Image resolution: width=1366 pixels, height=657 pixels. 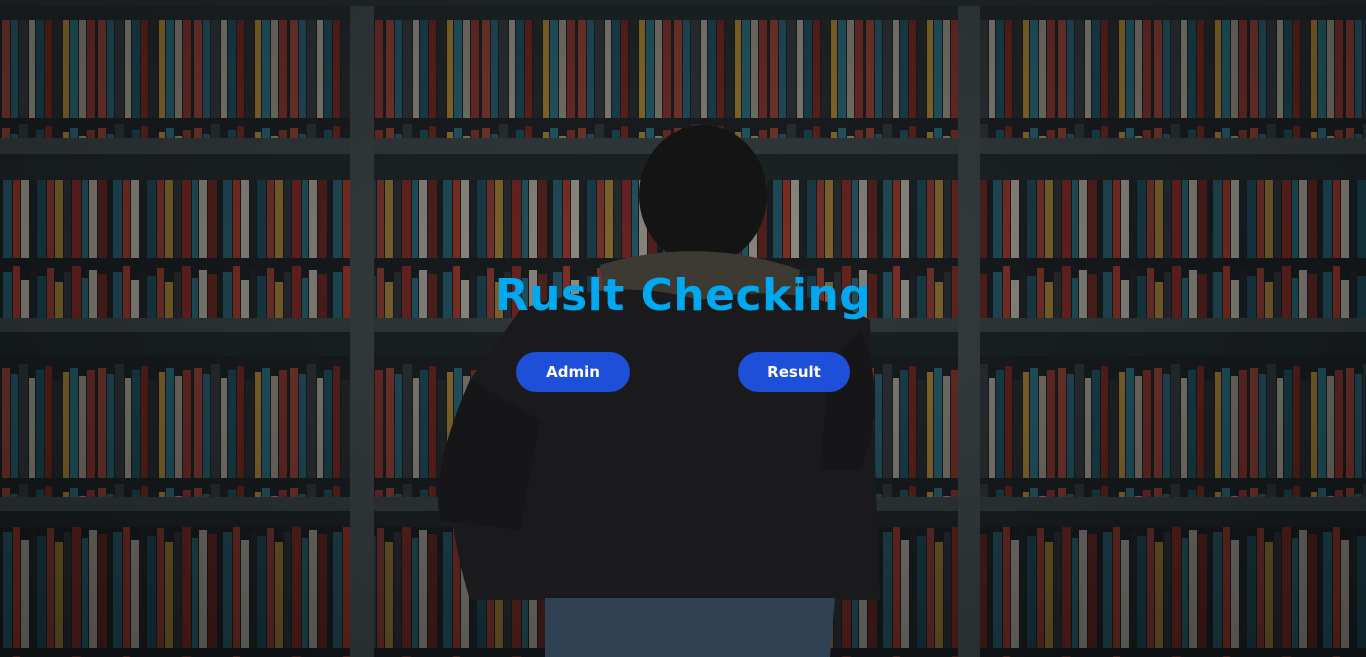 What do you see at coordinates (794, 372) in the screenshot?
I see `result-button: Result` at bounding box center [794, 372].